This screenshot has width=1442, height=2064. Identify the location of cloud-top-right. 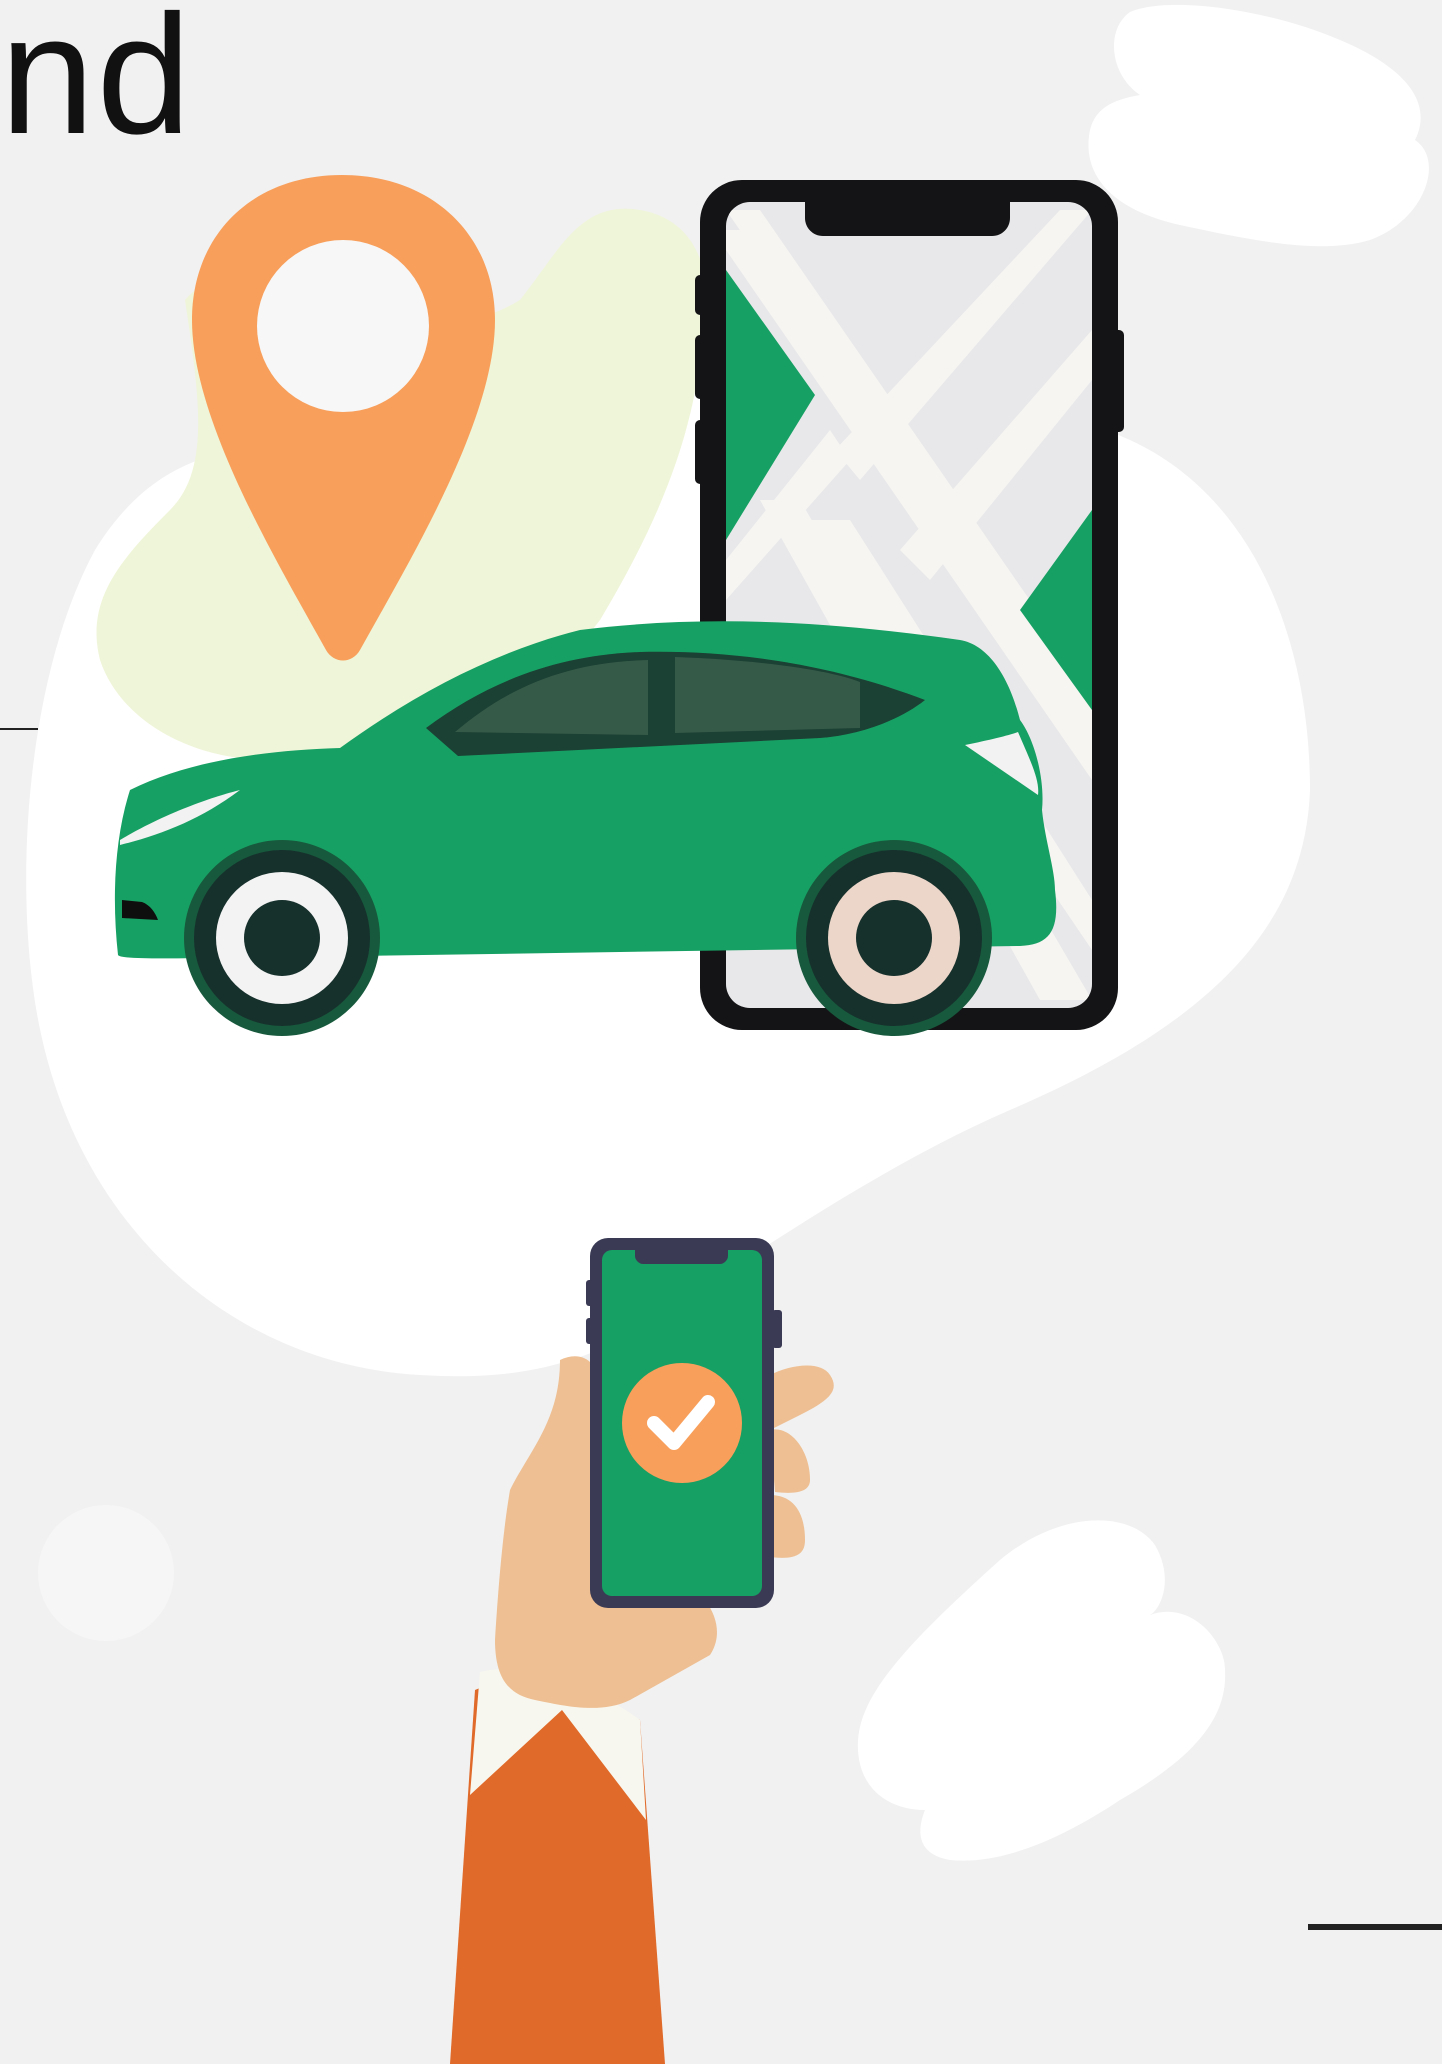
(1258, 125).